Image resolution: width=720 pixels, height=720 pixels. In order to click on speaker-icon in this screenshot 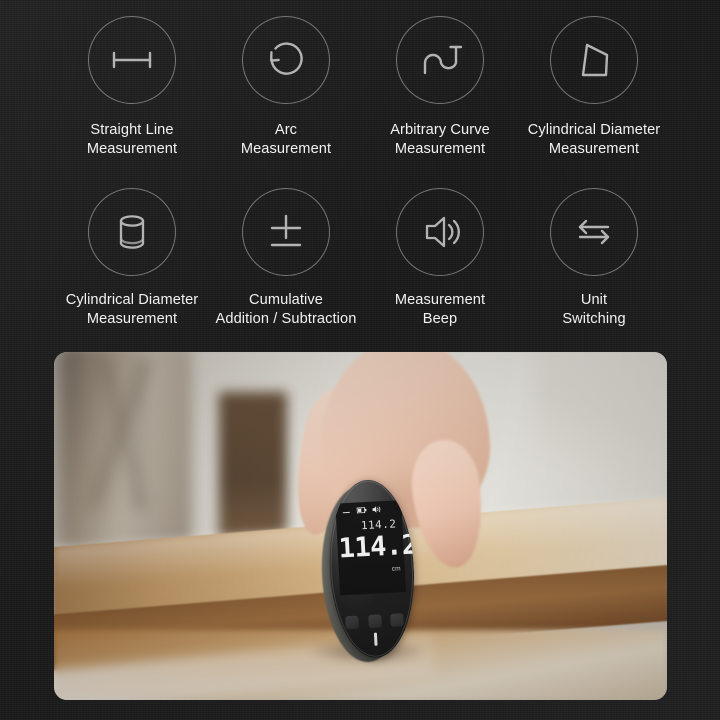, I will do `click(440, 232)`.